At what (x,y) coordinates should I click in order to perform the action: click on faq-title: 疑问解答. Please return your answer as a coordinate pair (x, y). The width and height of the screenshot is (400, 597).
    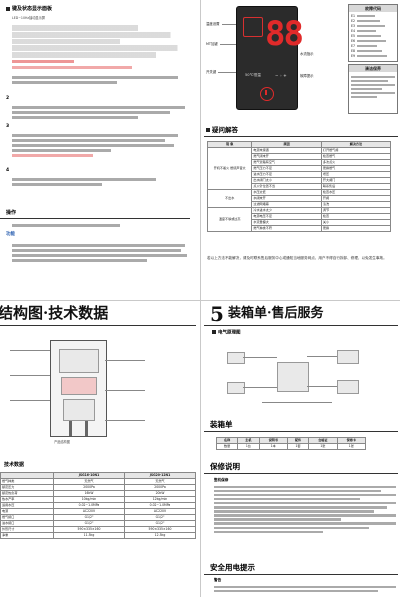
    Looking at the image, I should click on (225, 130).